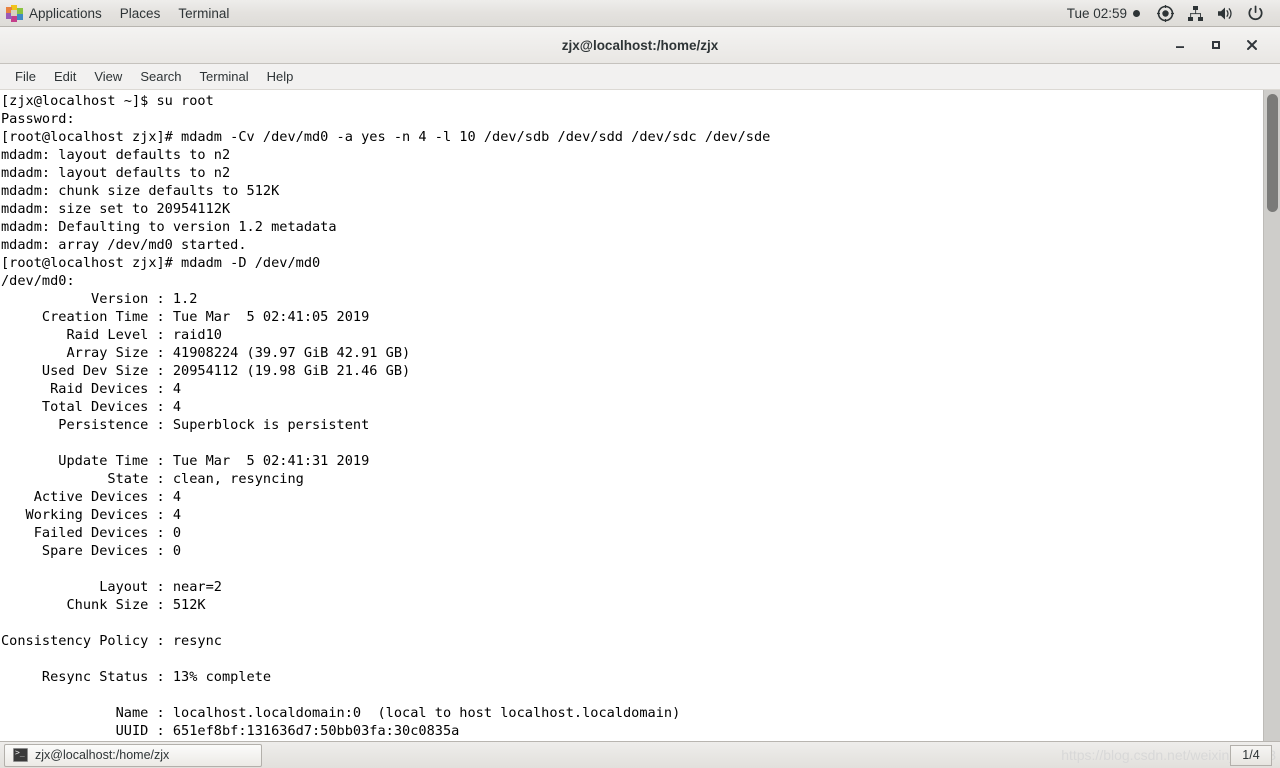 The image size is (1280, 768). I want to click on terminal-line: Consistency Policy : resync, so click(111, 641).